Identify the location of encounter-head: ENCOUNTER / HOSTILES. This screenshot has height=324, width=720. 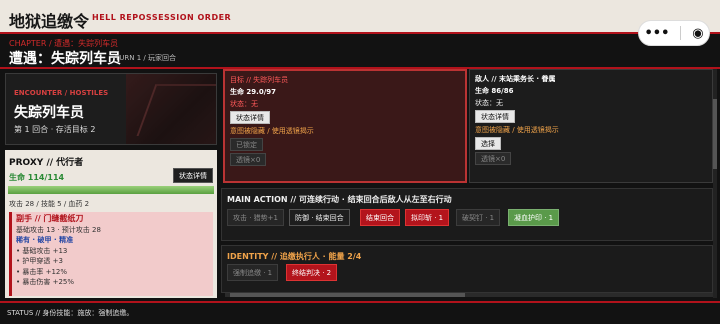
(61, 93).